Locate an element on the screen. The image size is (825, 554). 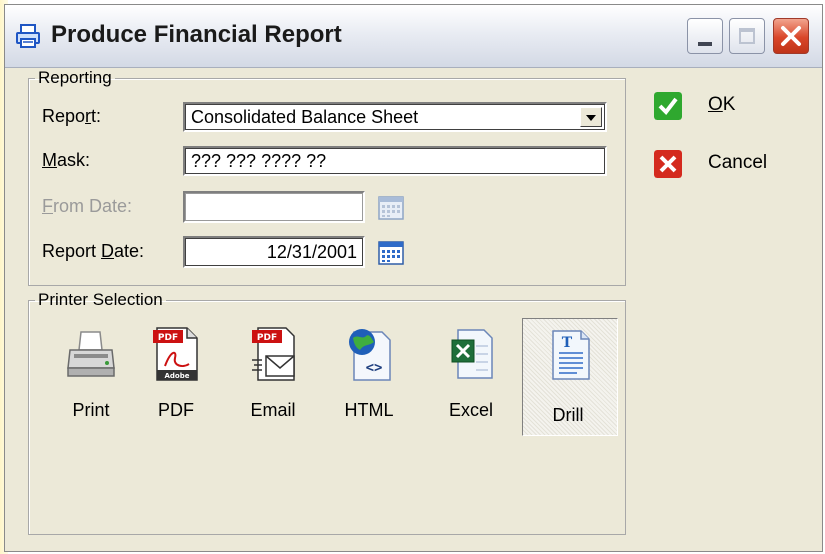
from-date-label: From Date: is located at coordinates (87, 206).